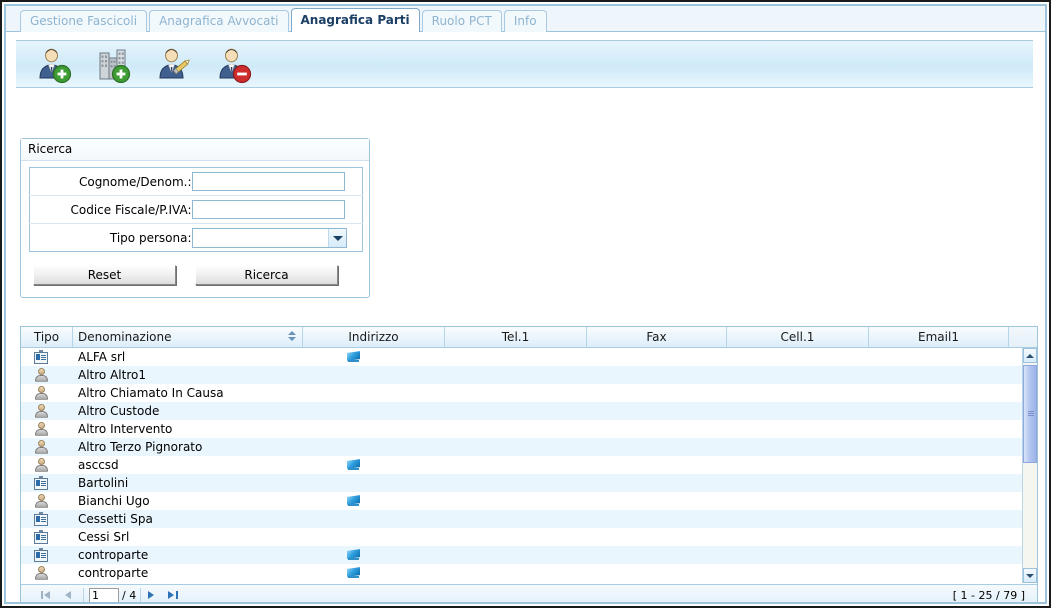 This screenshot has width=1051, height=608. Describe the element at coordinates (521, 519) in the screenshot. I see `table-row: Cessetti Spa` at that location.